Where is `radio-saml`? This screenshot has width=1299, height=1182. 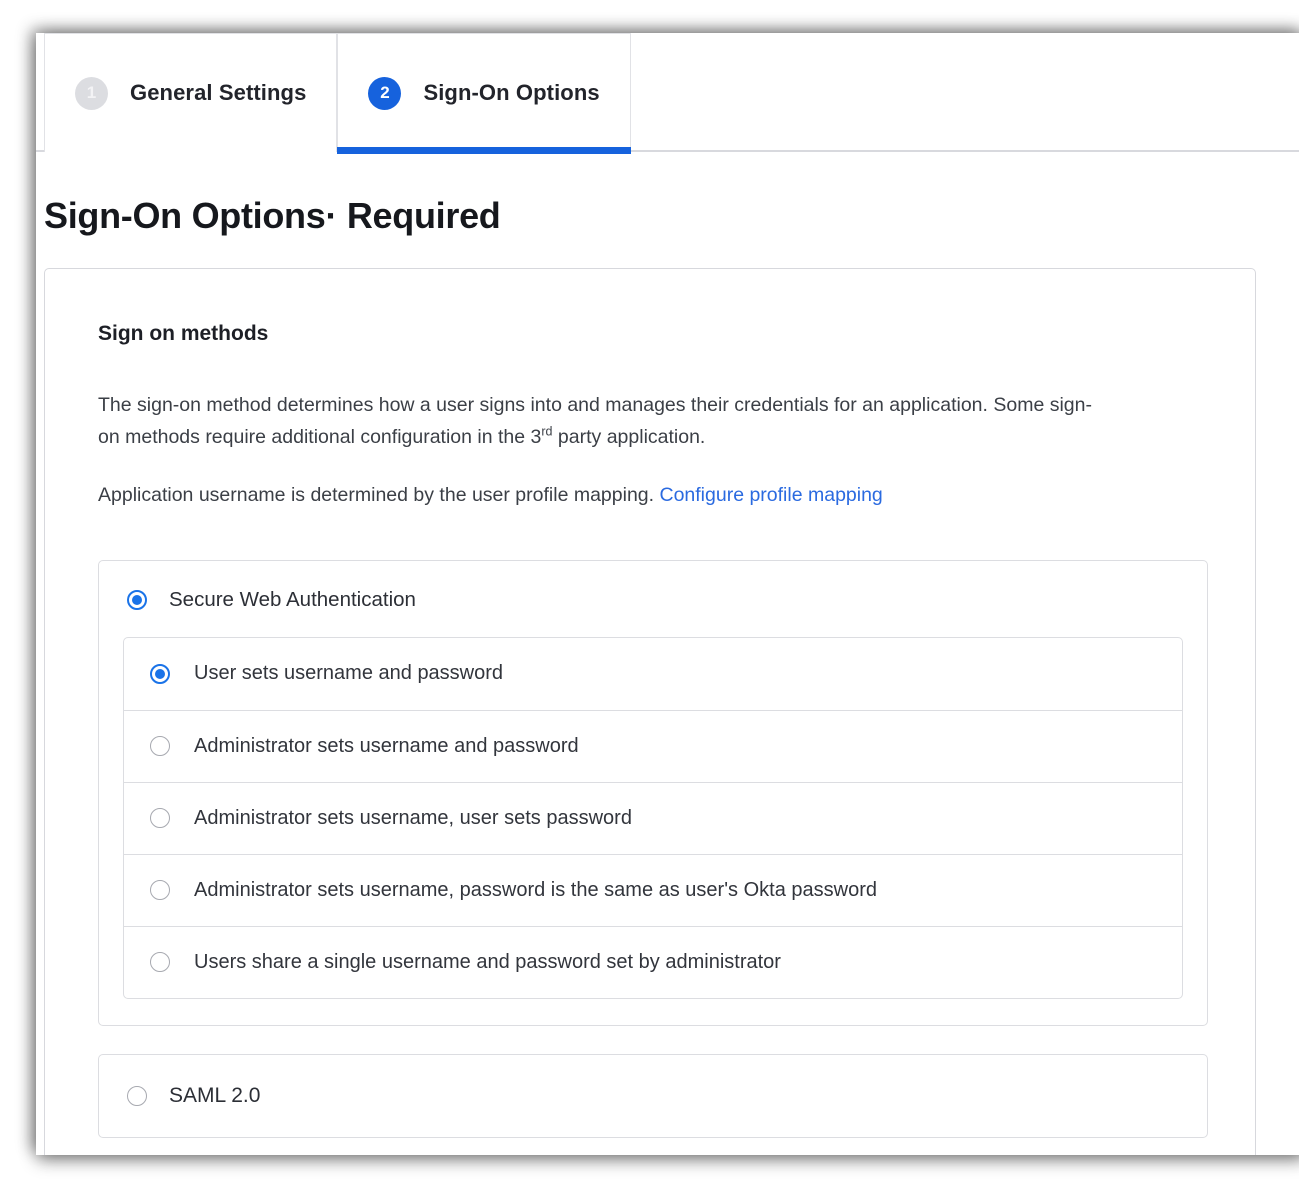
radio-saml is located at coordinates (137, 1095).